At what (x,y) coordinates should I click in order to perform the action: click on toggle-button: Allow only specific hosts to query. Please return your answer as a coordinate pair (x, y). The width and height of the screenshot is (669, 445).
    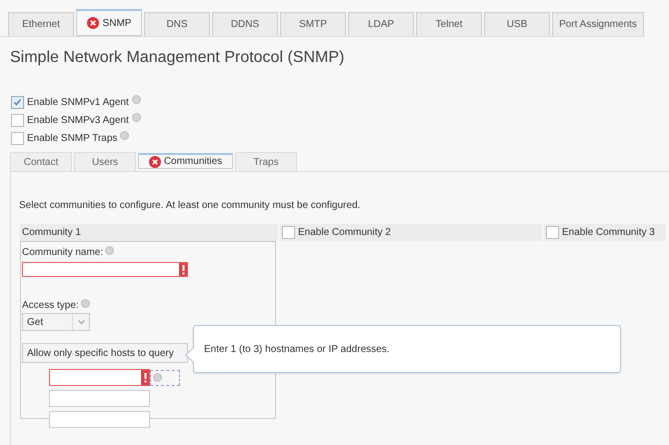
    Looking at the image, I should click on (105, 353).